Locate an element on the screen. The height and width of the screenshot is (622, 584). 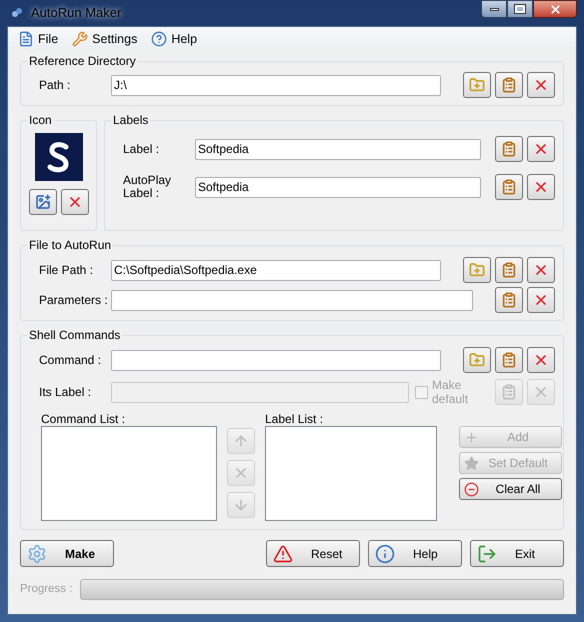
group-title: Reference Directory is located at coordinates (82, 61).